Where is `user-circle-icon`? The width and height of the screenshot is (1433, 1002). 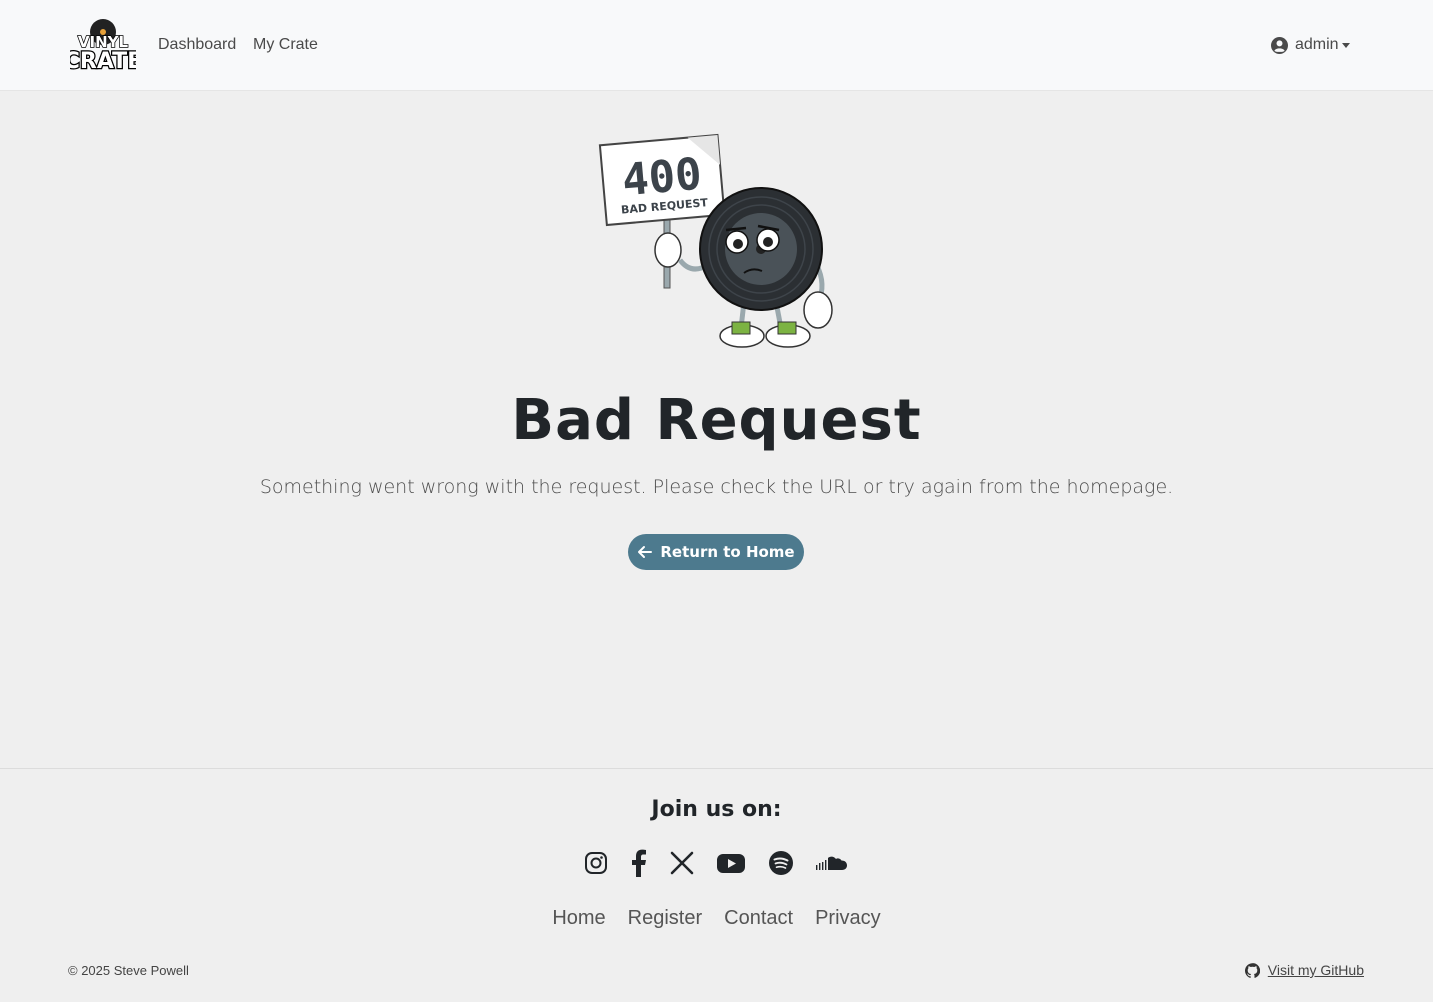 user-circle-icon is located at coordinates (1279, 45).